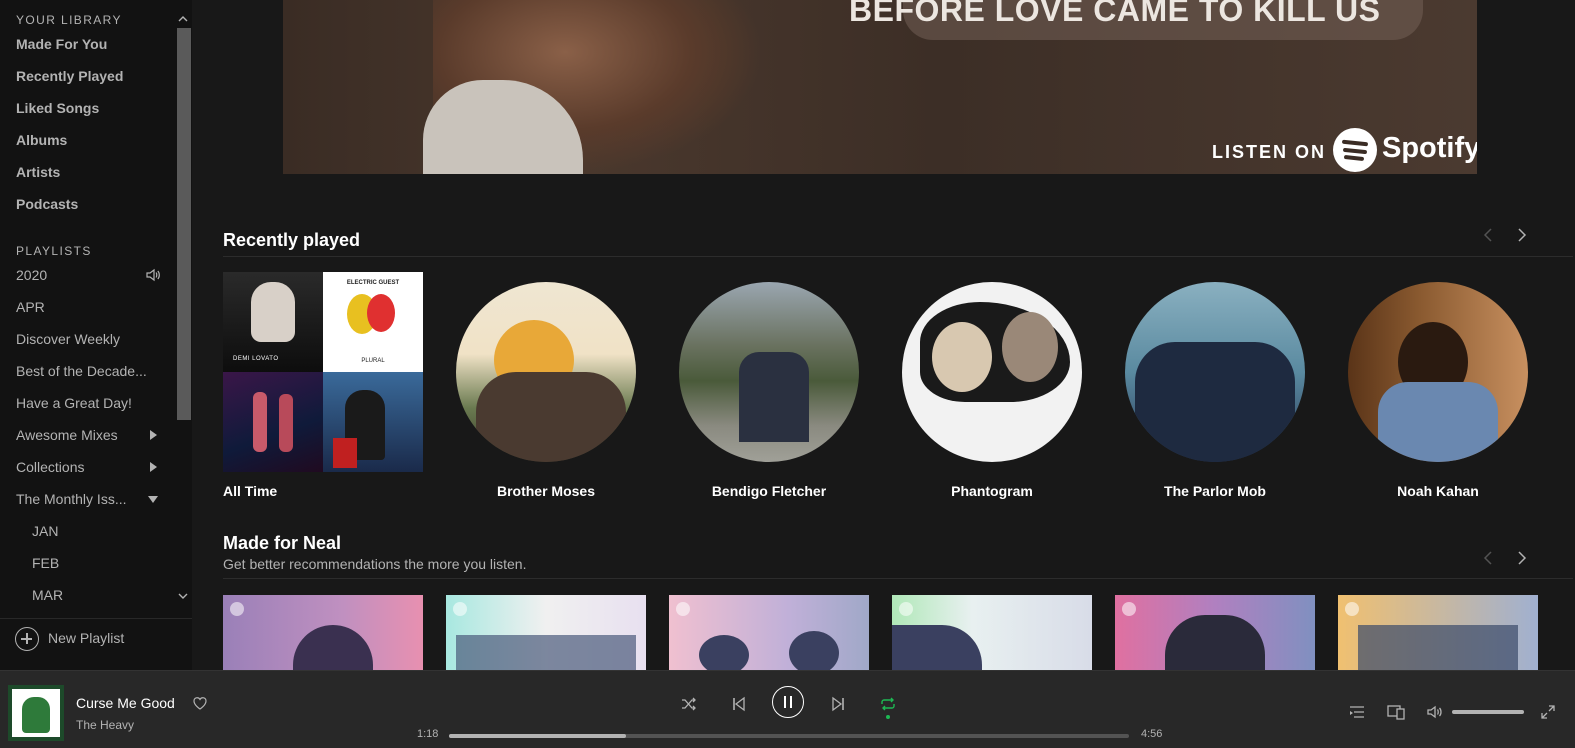 The image size is (1575, 748). I want to click on elapsed-time: 1:18, so click(428, 734).